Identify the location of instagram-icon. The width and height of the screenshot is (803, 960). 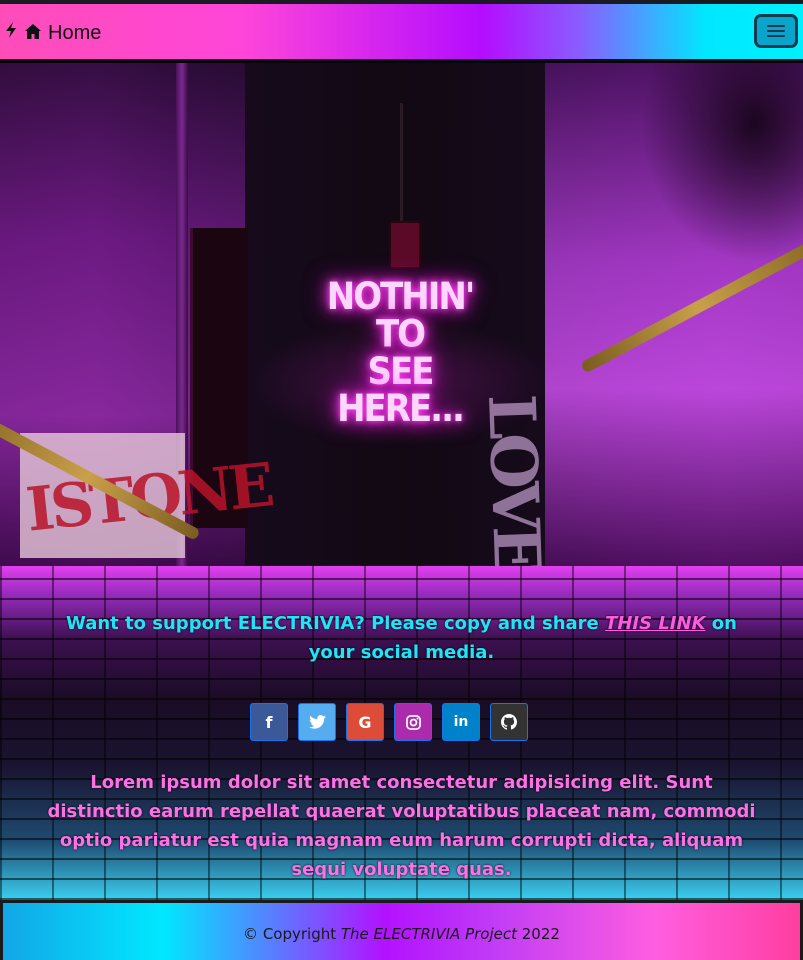
(413, 722).